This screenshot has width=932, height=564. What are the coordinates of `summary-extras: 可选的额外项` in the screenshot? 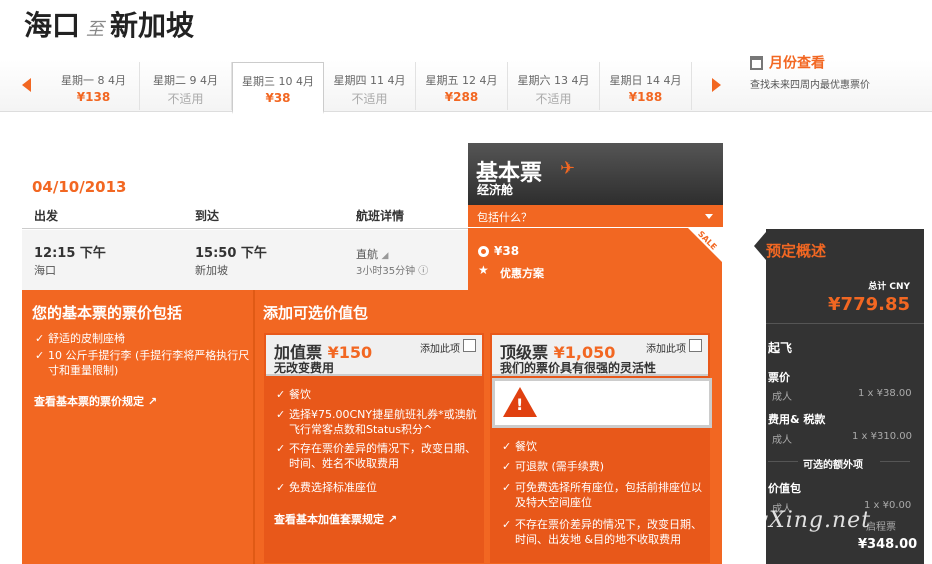 It's located at (833, 465).